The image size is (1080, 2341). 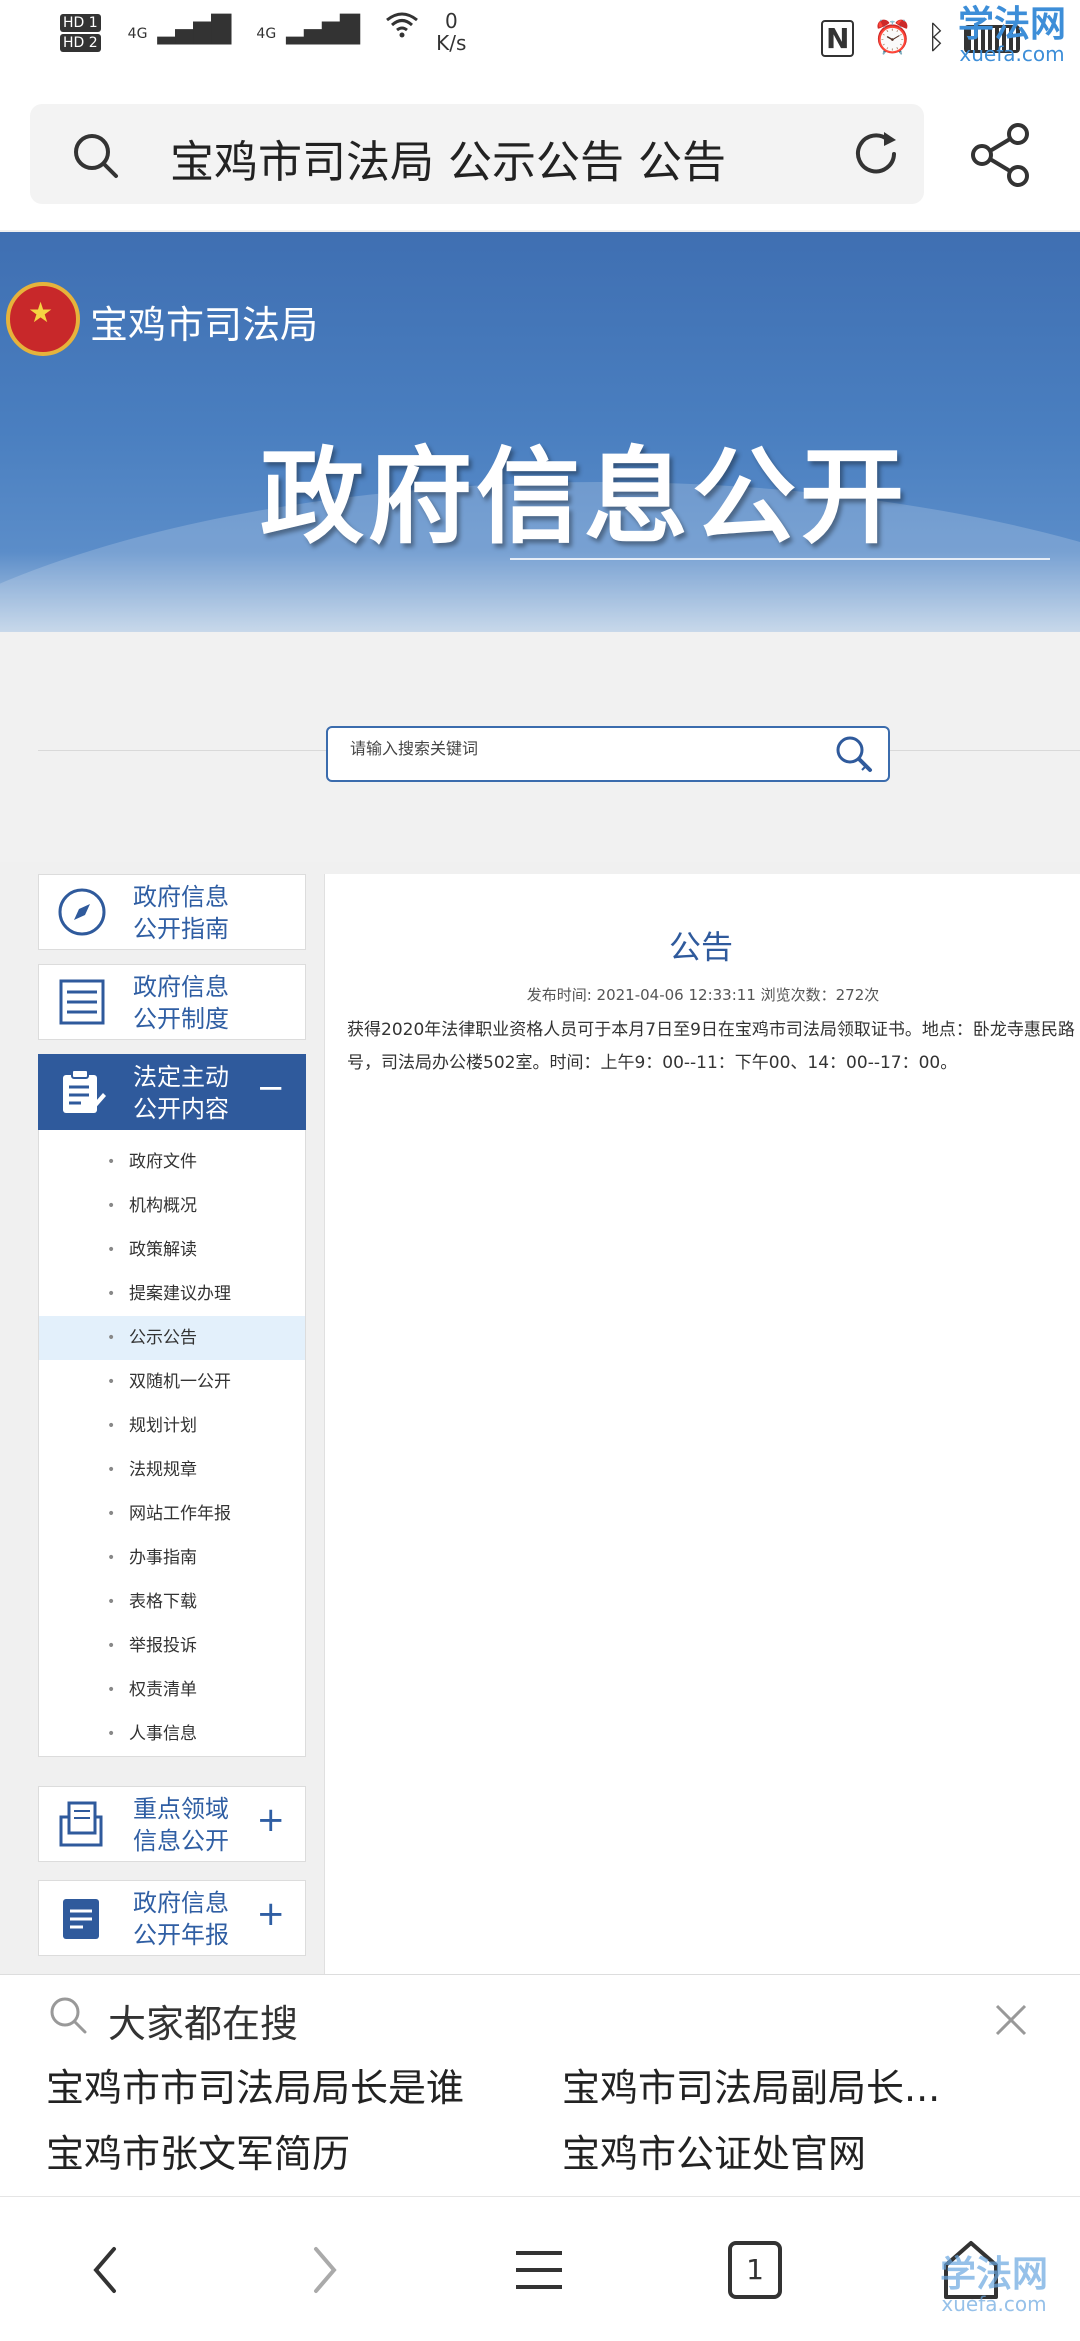 What do you see at coordinates (182, 750) in the screenshot?
I see `divider-left` at bounding box center [182, 750].